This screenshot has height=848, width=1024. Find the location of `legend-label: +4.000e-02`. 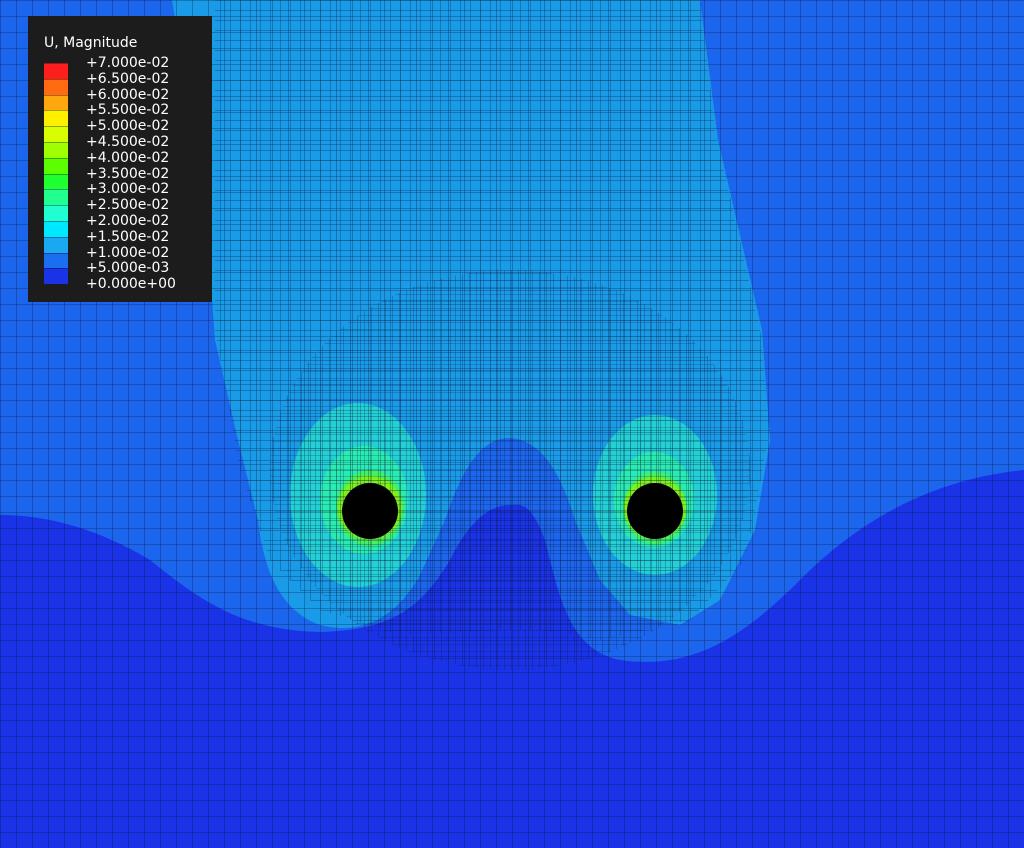

legend-label: +4.000e-02 is located at coordinates (128, 157).